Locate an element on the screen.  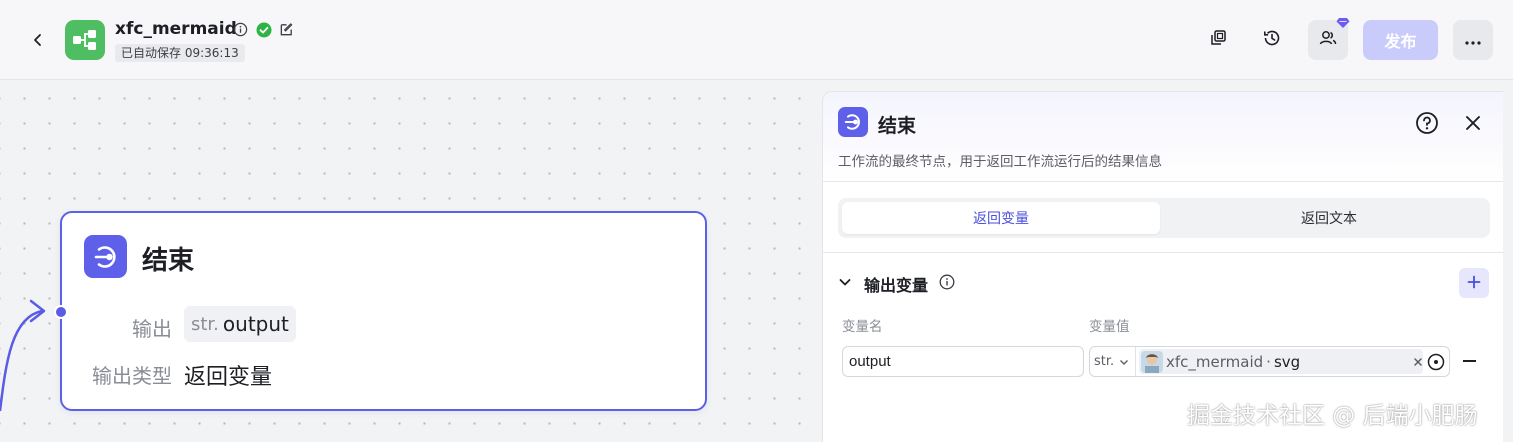
autosave-status: 已自动保存 09:36:13 is located at coordinates (180, 53).